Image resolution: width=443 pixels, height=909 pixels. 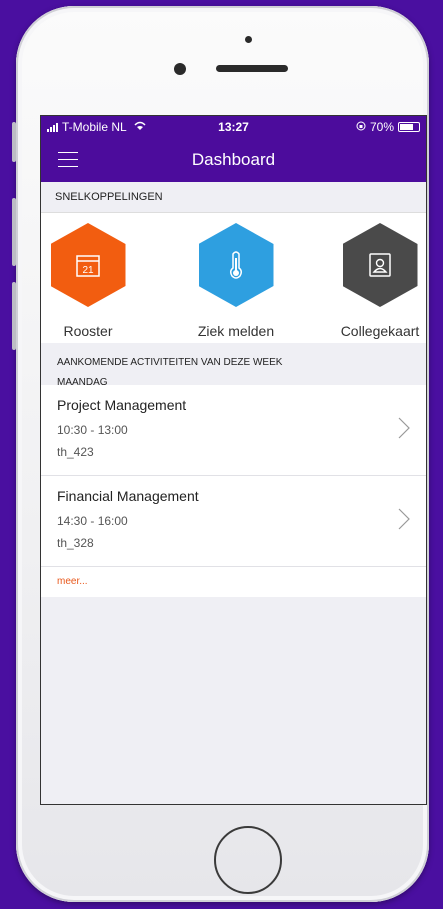 What do you see at coordinates (170, 362) in the screenshot?
I see `activities-title: AANKOMENDE ACTIVITEITEN VAN DEZE WEEK` at bounding box center [170, 362].